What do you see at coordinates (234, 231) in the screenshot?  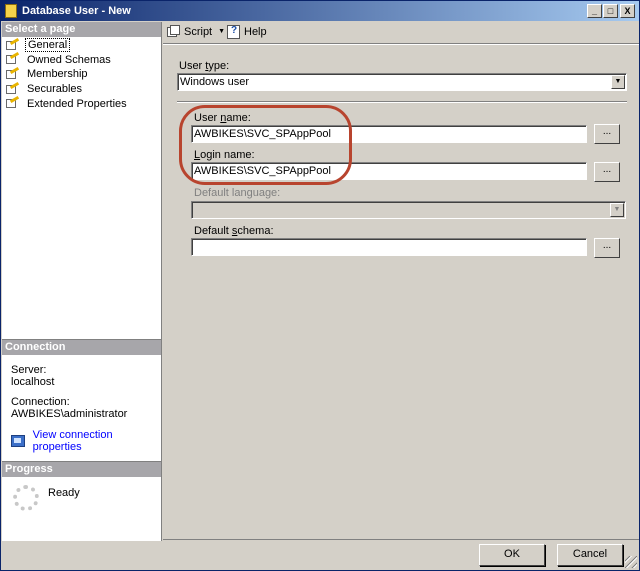 I see `default-schema-label: Default schema:` at bounding box center [234, 231].